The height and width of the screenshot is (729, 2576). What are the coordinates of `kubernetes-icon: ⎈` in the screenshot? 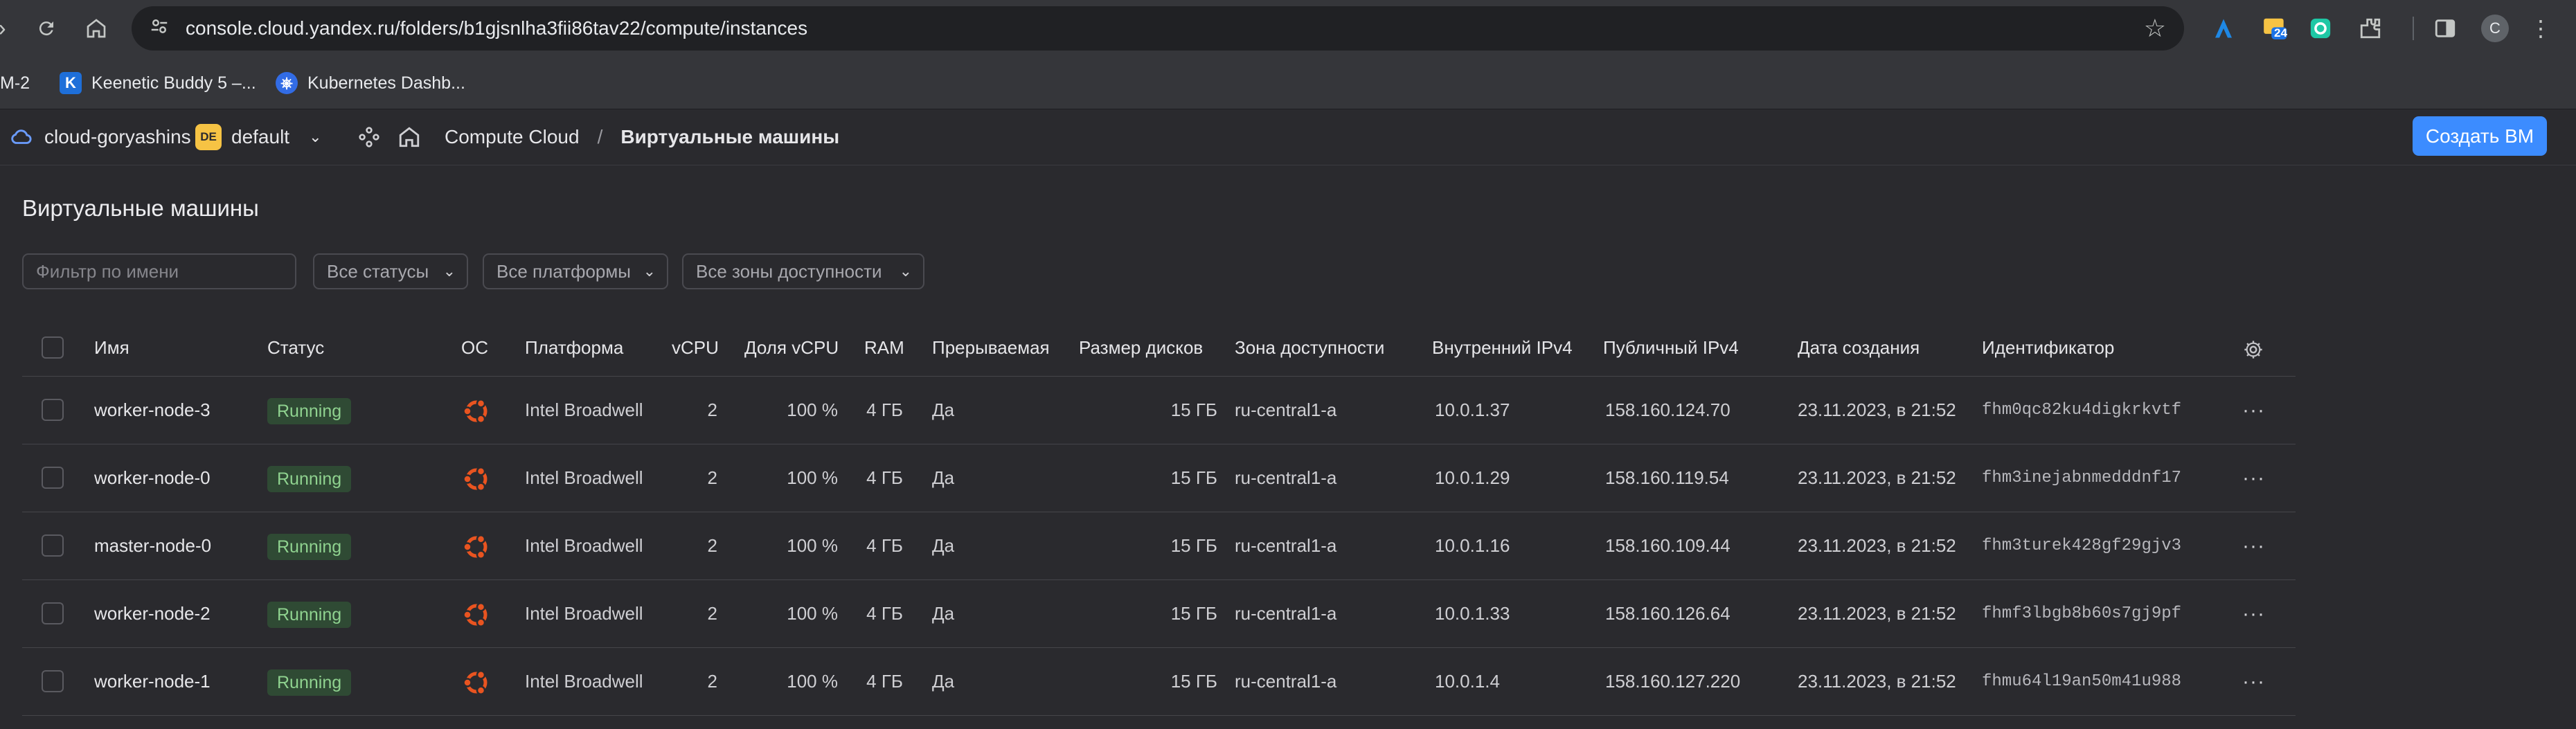 It's located at (287, 83).